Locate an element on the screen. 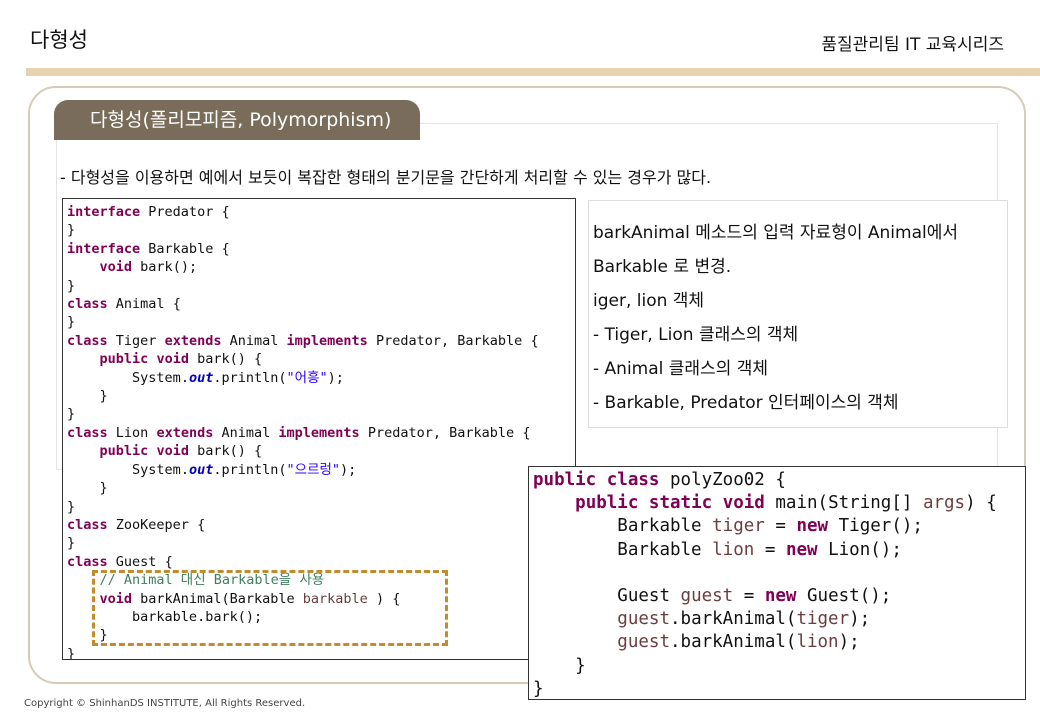 The width and height of the screenshot is (1040, 720). code-line: class Animal { is located at coordinates (124, 304).